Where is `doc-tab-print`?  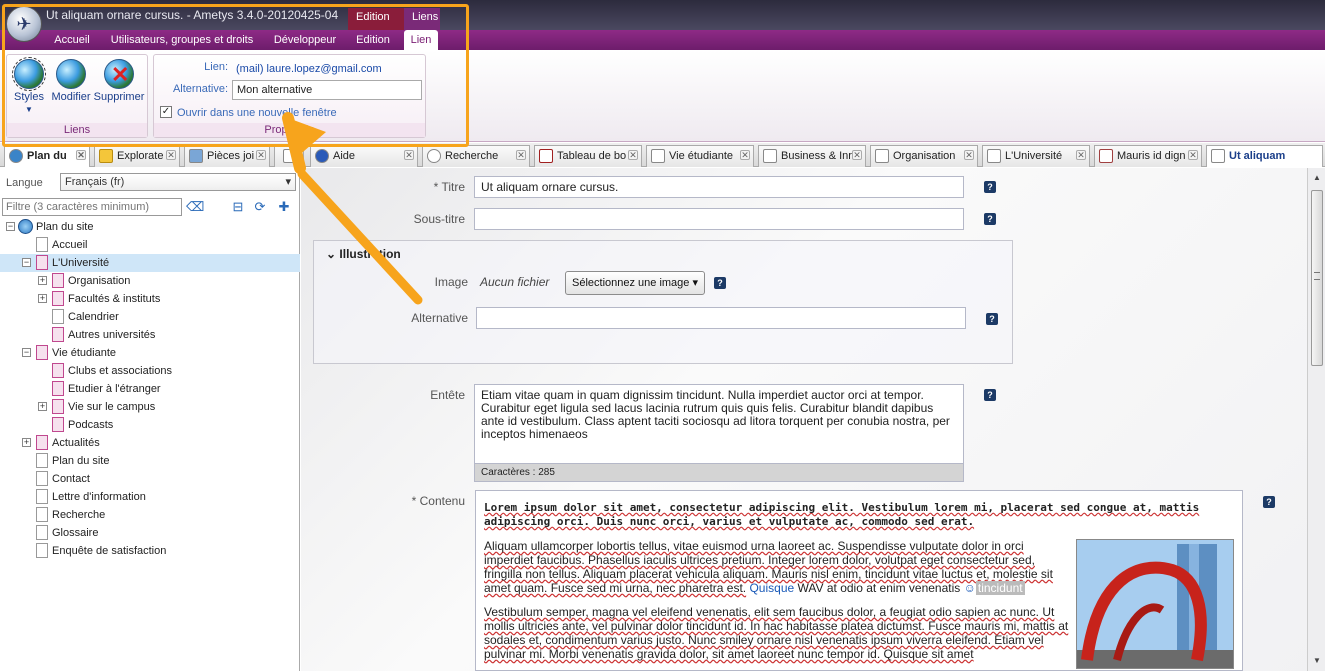 doc-tab-print is located at coordinates (289, 156).